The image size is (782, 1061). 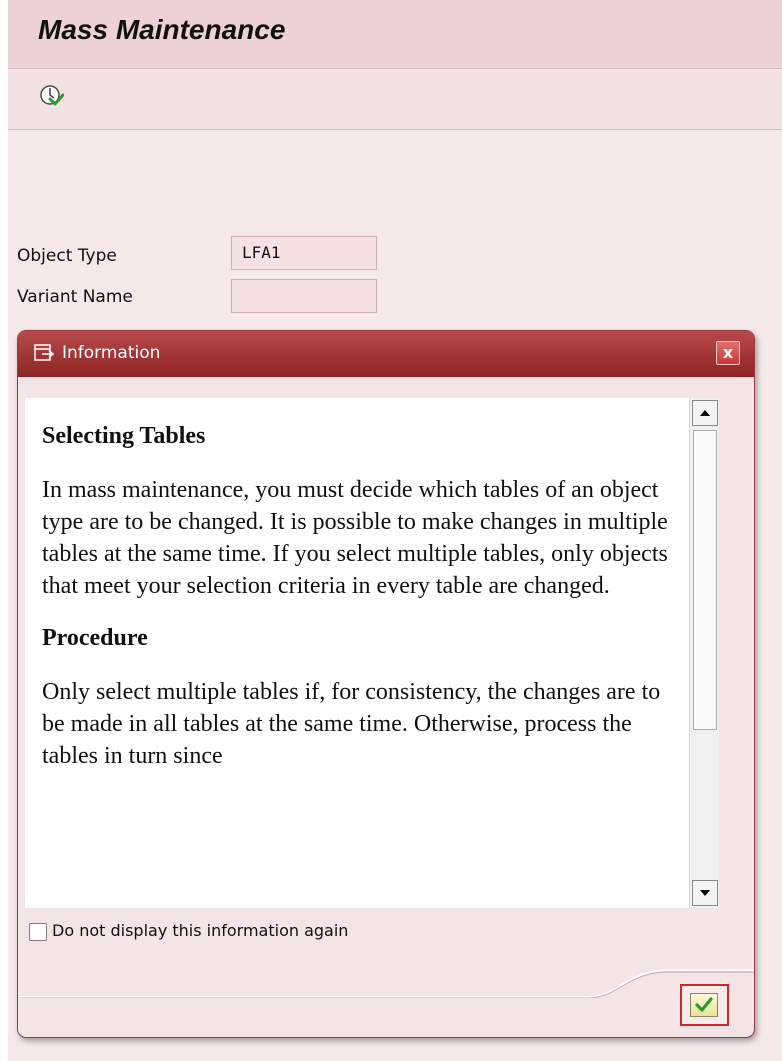 What do you see at coordinates (75, 297) in the screenshot?
I see `variant-name-label: Variant Name` at bounding box center [75, 297].